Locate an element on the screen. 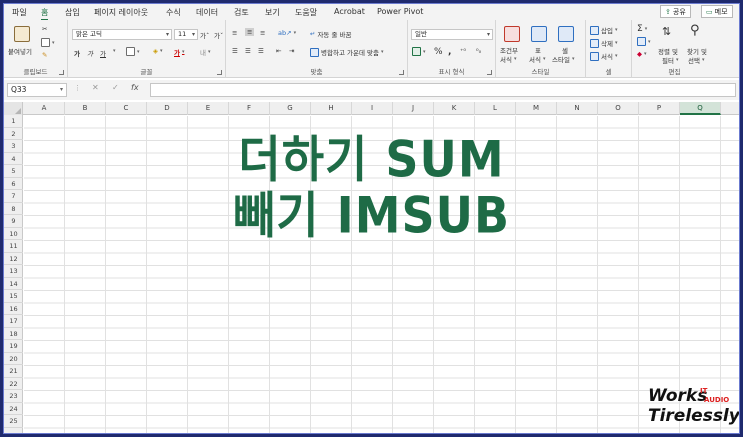  row-header: 21 is located at coordinates (13, 371).